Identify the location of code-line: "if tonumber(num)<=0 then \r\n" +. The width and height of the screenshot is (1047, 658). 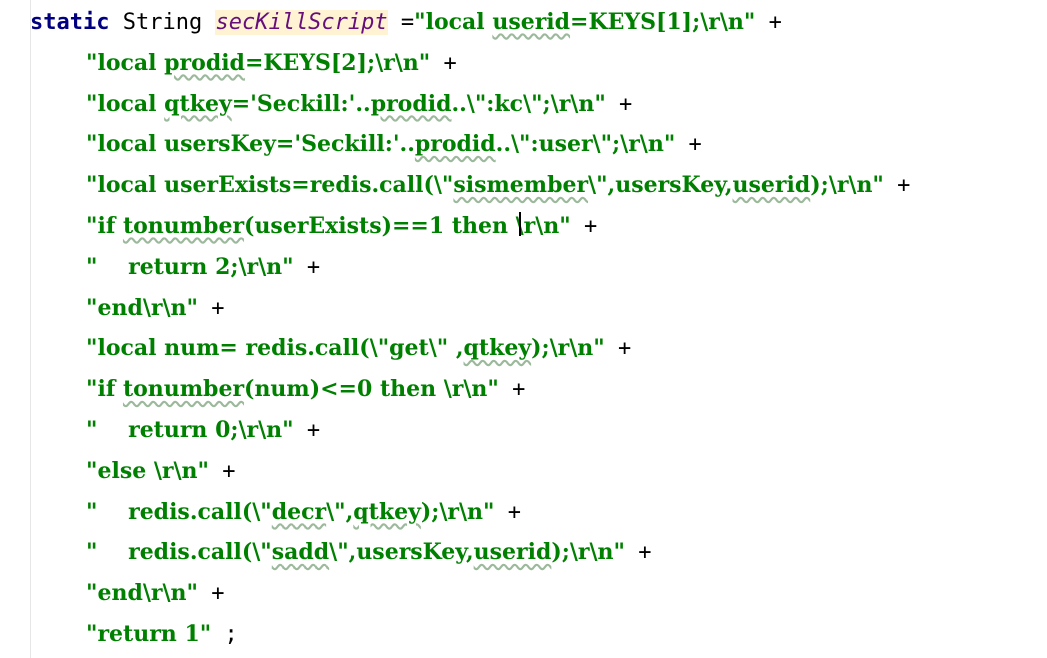
(305, 389).